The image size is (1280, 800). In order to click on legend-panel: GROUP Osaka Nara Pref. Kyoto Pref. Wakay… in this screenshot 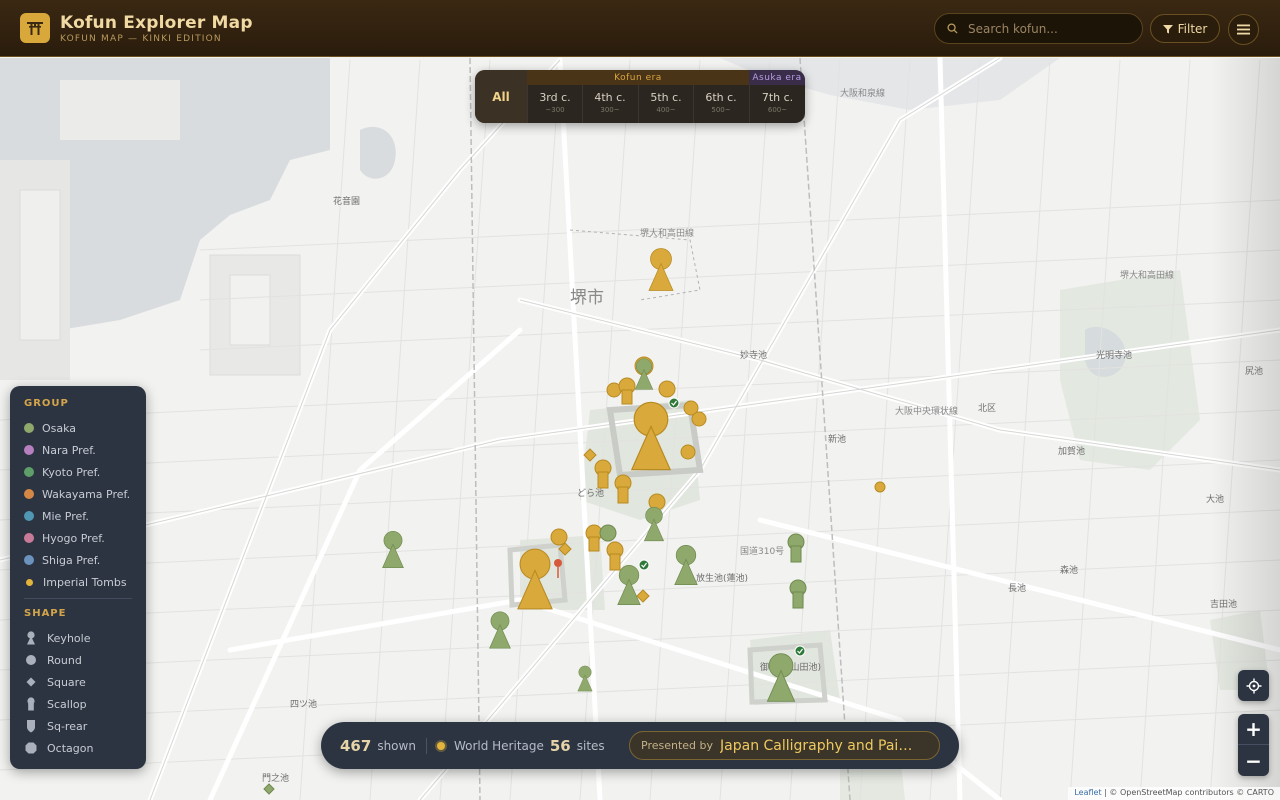, I will do `click(78, 577)`.